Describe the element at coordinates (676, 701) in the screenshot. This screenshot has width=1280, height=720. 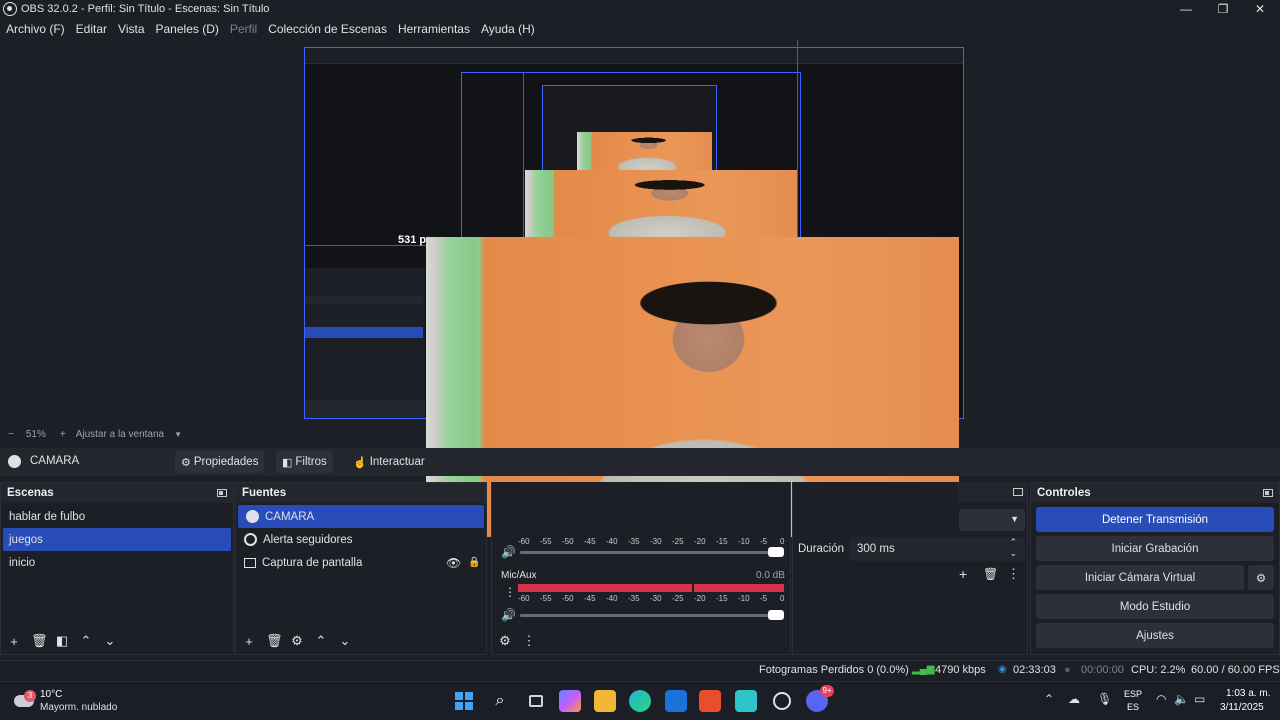
I see `outlook-icon` at that location.